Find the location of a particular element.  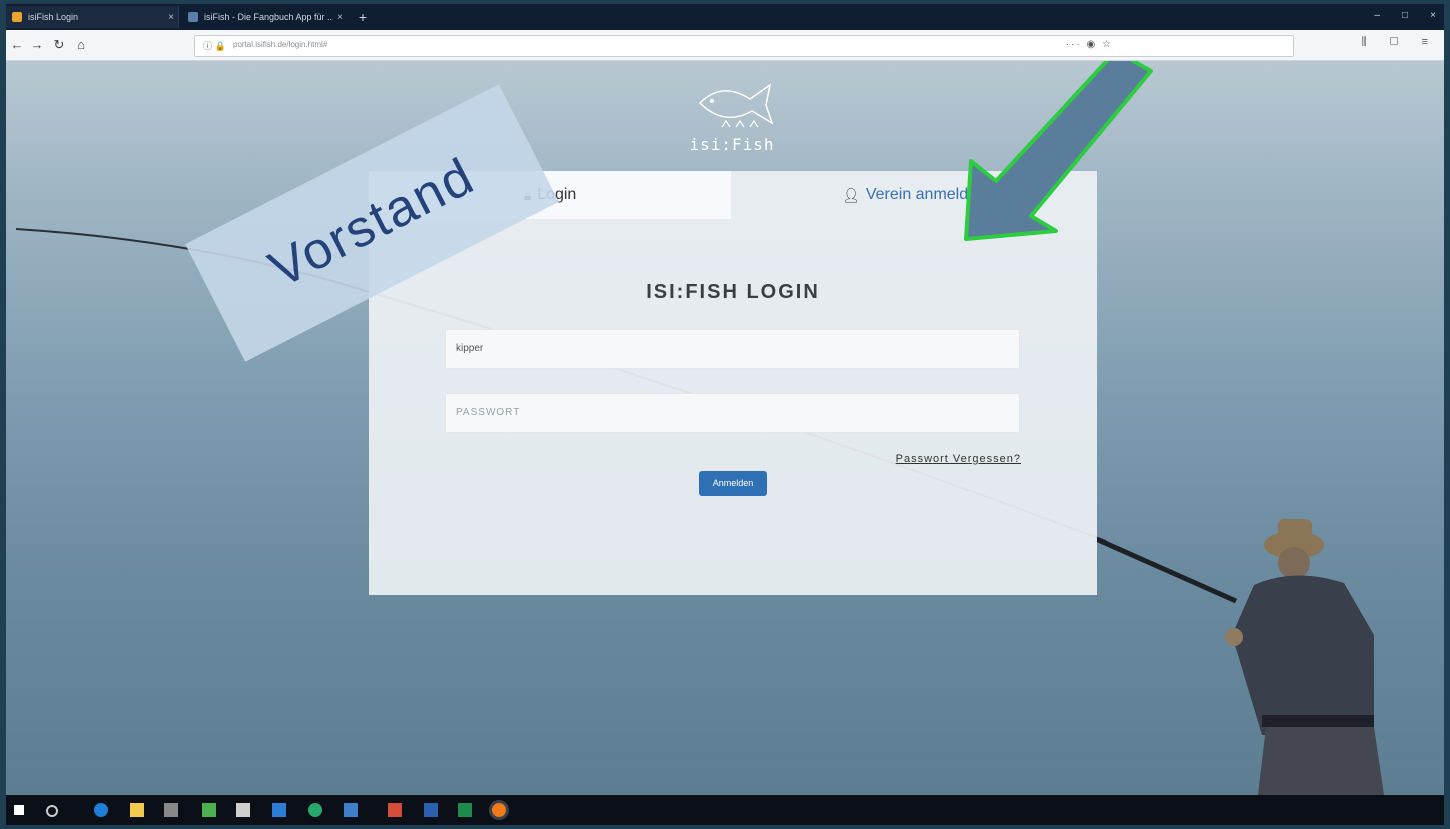

excel-icon is located at coordinates (465, 810).